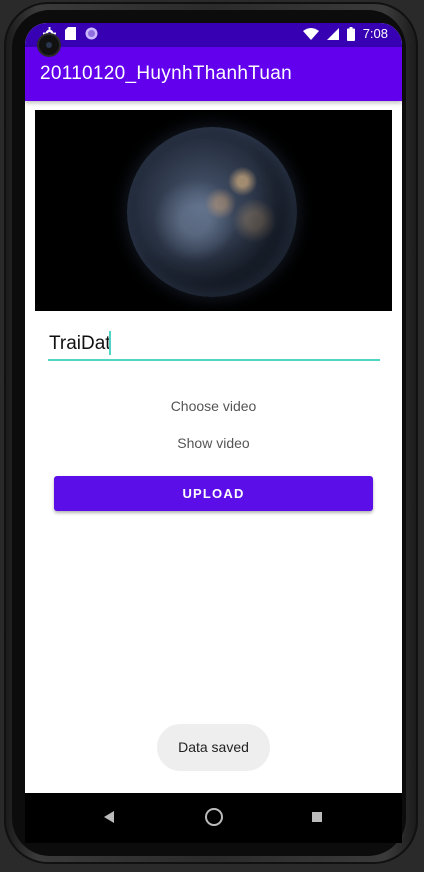  I want to click on signal-icon, so click(332, 33).